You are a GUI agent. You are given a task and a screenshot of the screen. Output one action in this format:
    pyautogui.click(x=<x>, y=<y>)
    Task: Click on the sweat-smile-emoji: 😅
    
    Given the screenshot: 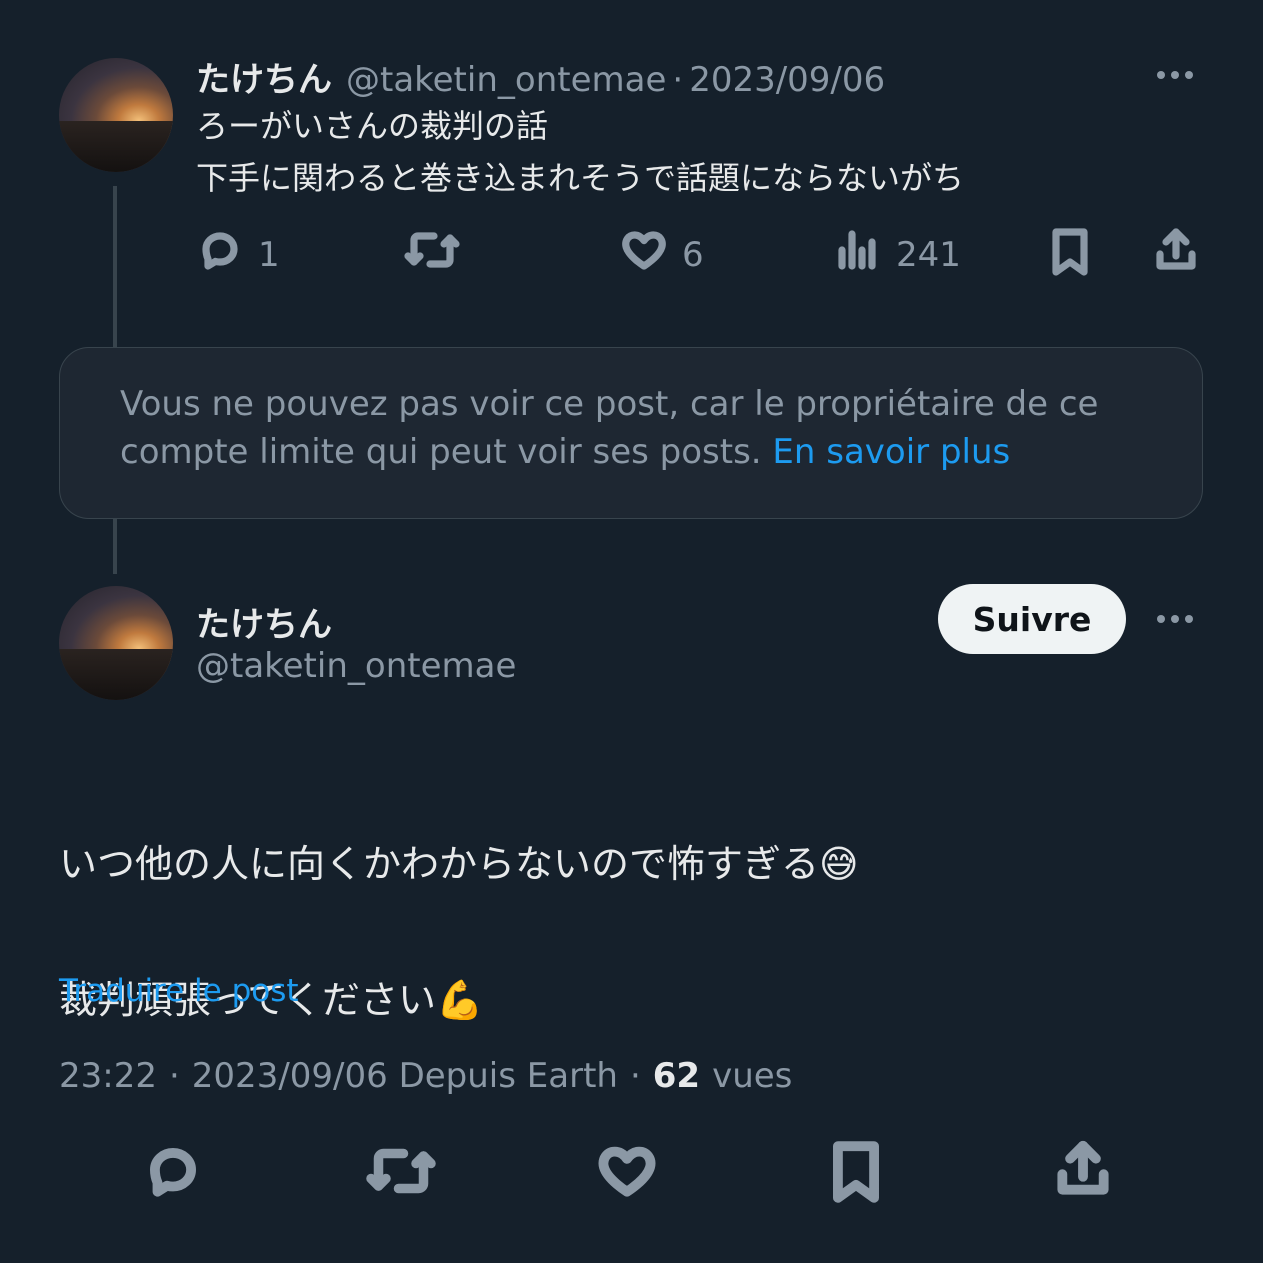 What is the action you would take?
    pyautogui.click(x=839, y=864)
    